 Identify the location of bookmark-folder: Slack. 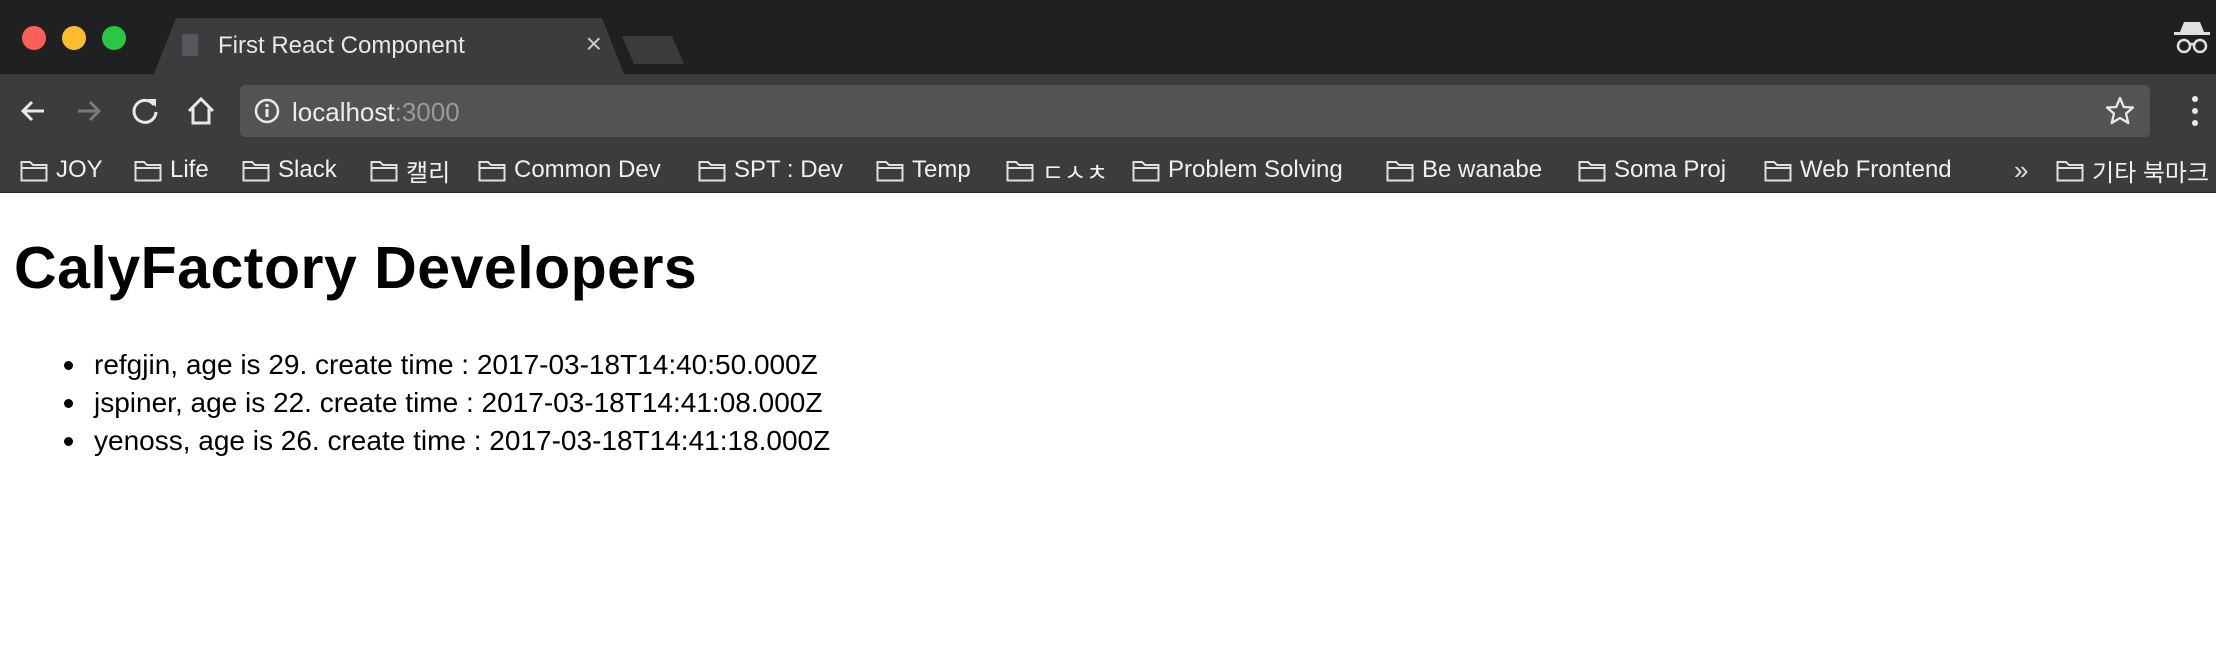
(289, 170).